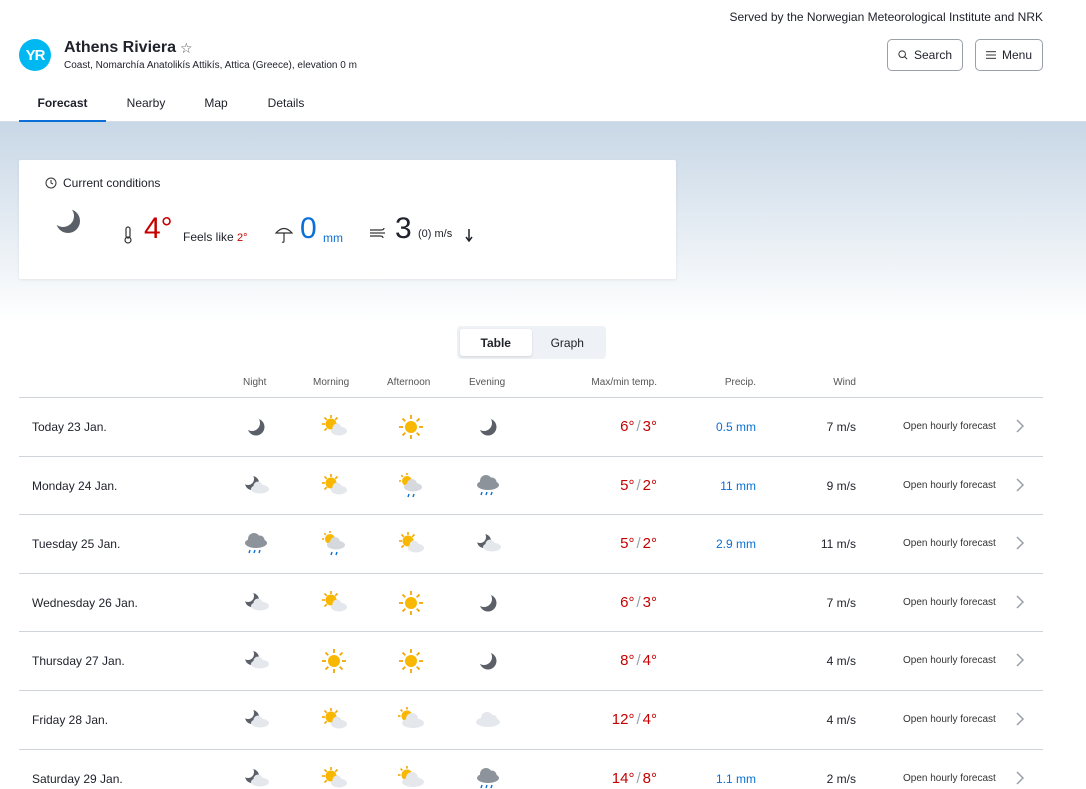 The image size is (1086, 789). What do you see at coordinates (735, 427) in the screenshot?
I see `row-precip: 0.5 mm` at bounding box center [735, 427].